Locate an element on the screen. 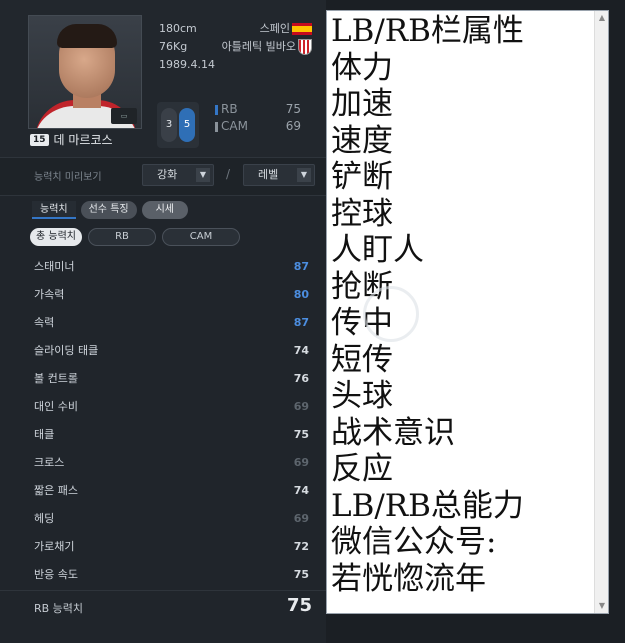 Image resolution: width=625 pixels, height=643 pixels. position-name: CAM is located at coordinates (234, 126).